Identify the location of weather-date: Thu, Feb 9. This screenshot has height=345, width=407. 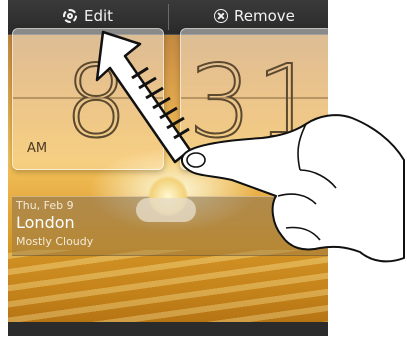
(45, 205).